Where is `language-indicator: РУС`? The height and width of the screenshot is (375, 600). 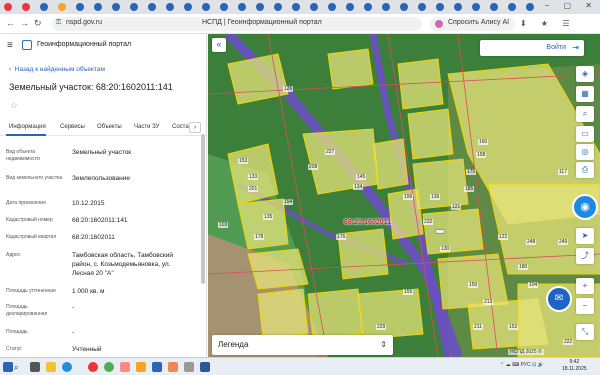
language-indicator: РУС is located at coordinates (526, 365).